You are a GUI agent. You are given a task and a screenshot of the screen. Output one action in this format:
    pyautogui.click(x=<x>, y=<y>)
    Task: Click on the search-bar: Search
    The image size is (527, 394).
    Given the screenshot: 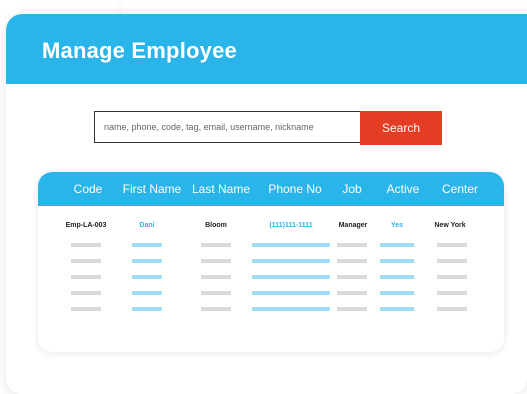 What is the action you would take?
    pyautogui.click(x=268, y=128)
    